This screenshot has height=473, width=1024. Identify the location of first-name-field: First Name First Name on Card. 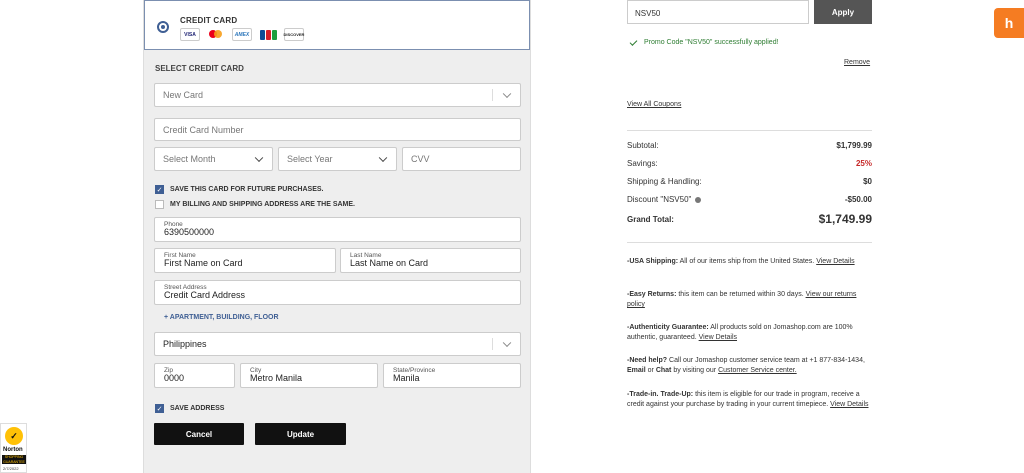
(245, 260).